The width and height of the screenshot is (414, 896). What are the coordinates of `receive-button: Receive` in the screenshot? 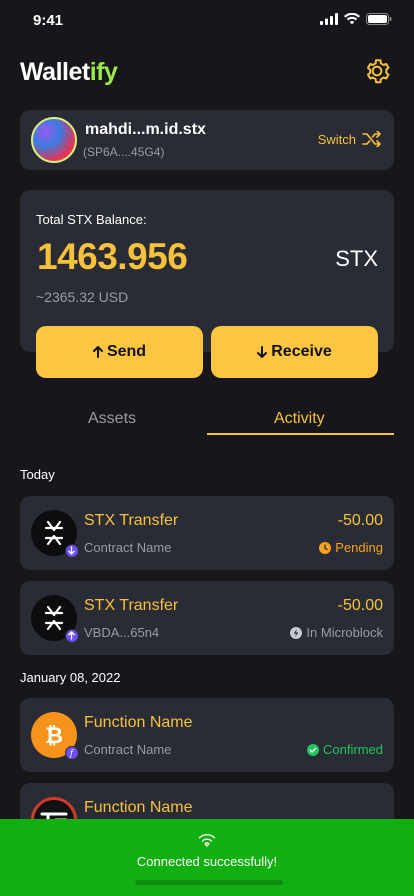 It's located at (294, 352).